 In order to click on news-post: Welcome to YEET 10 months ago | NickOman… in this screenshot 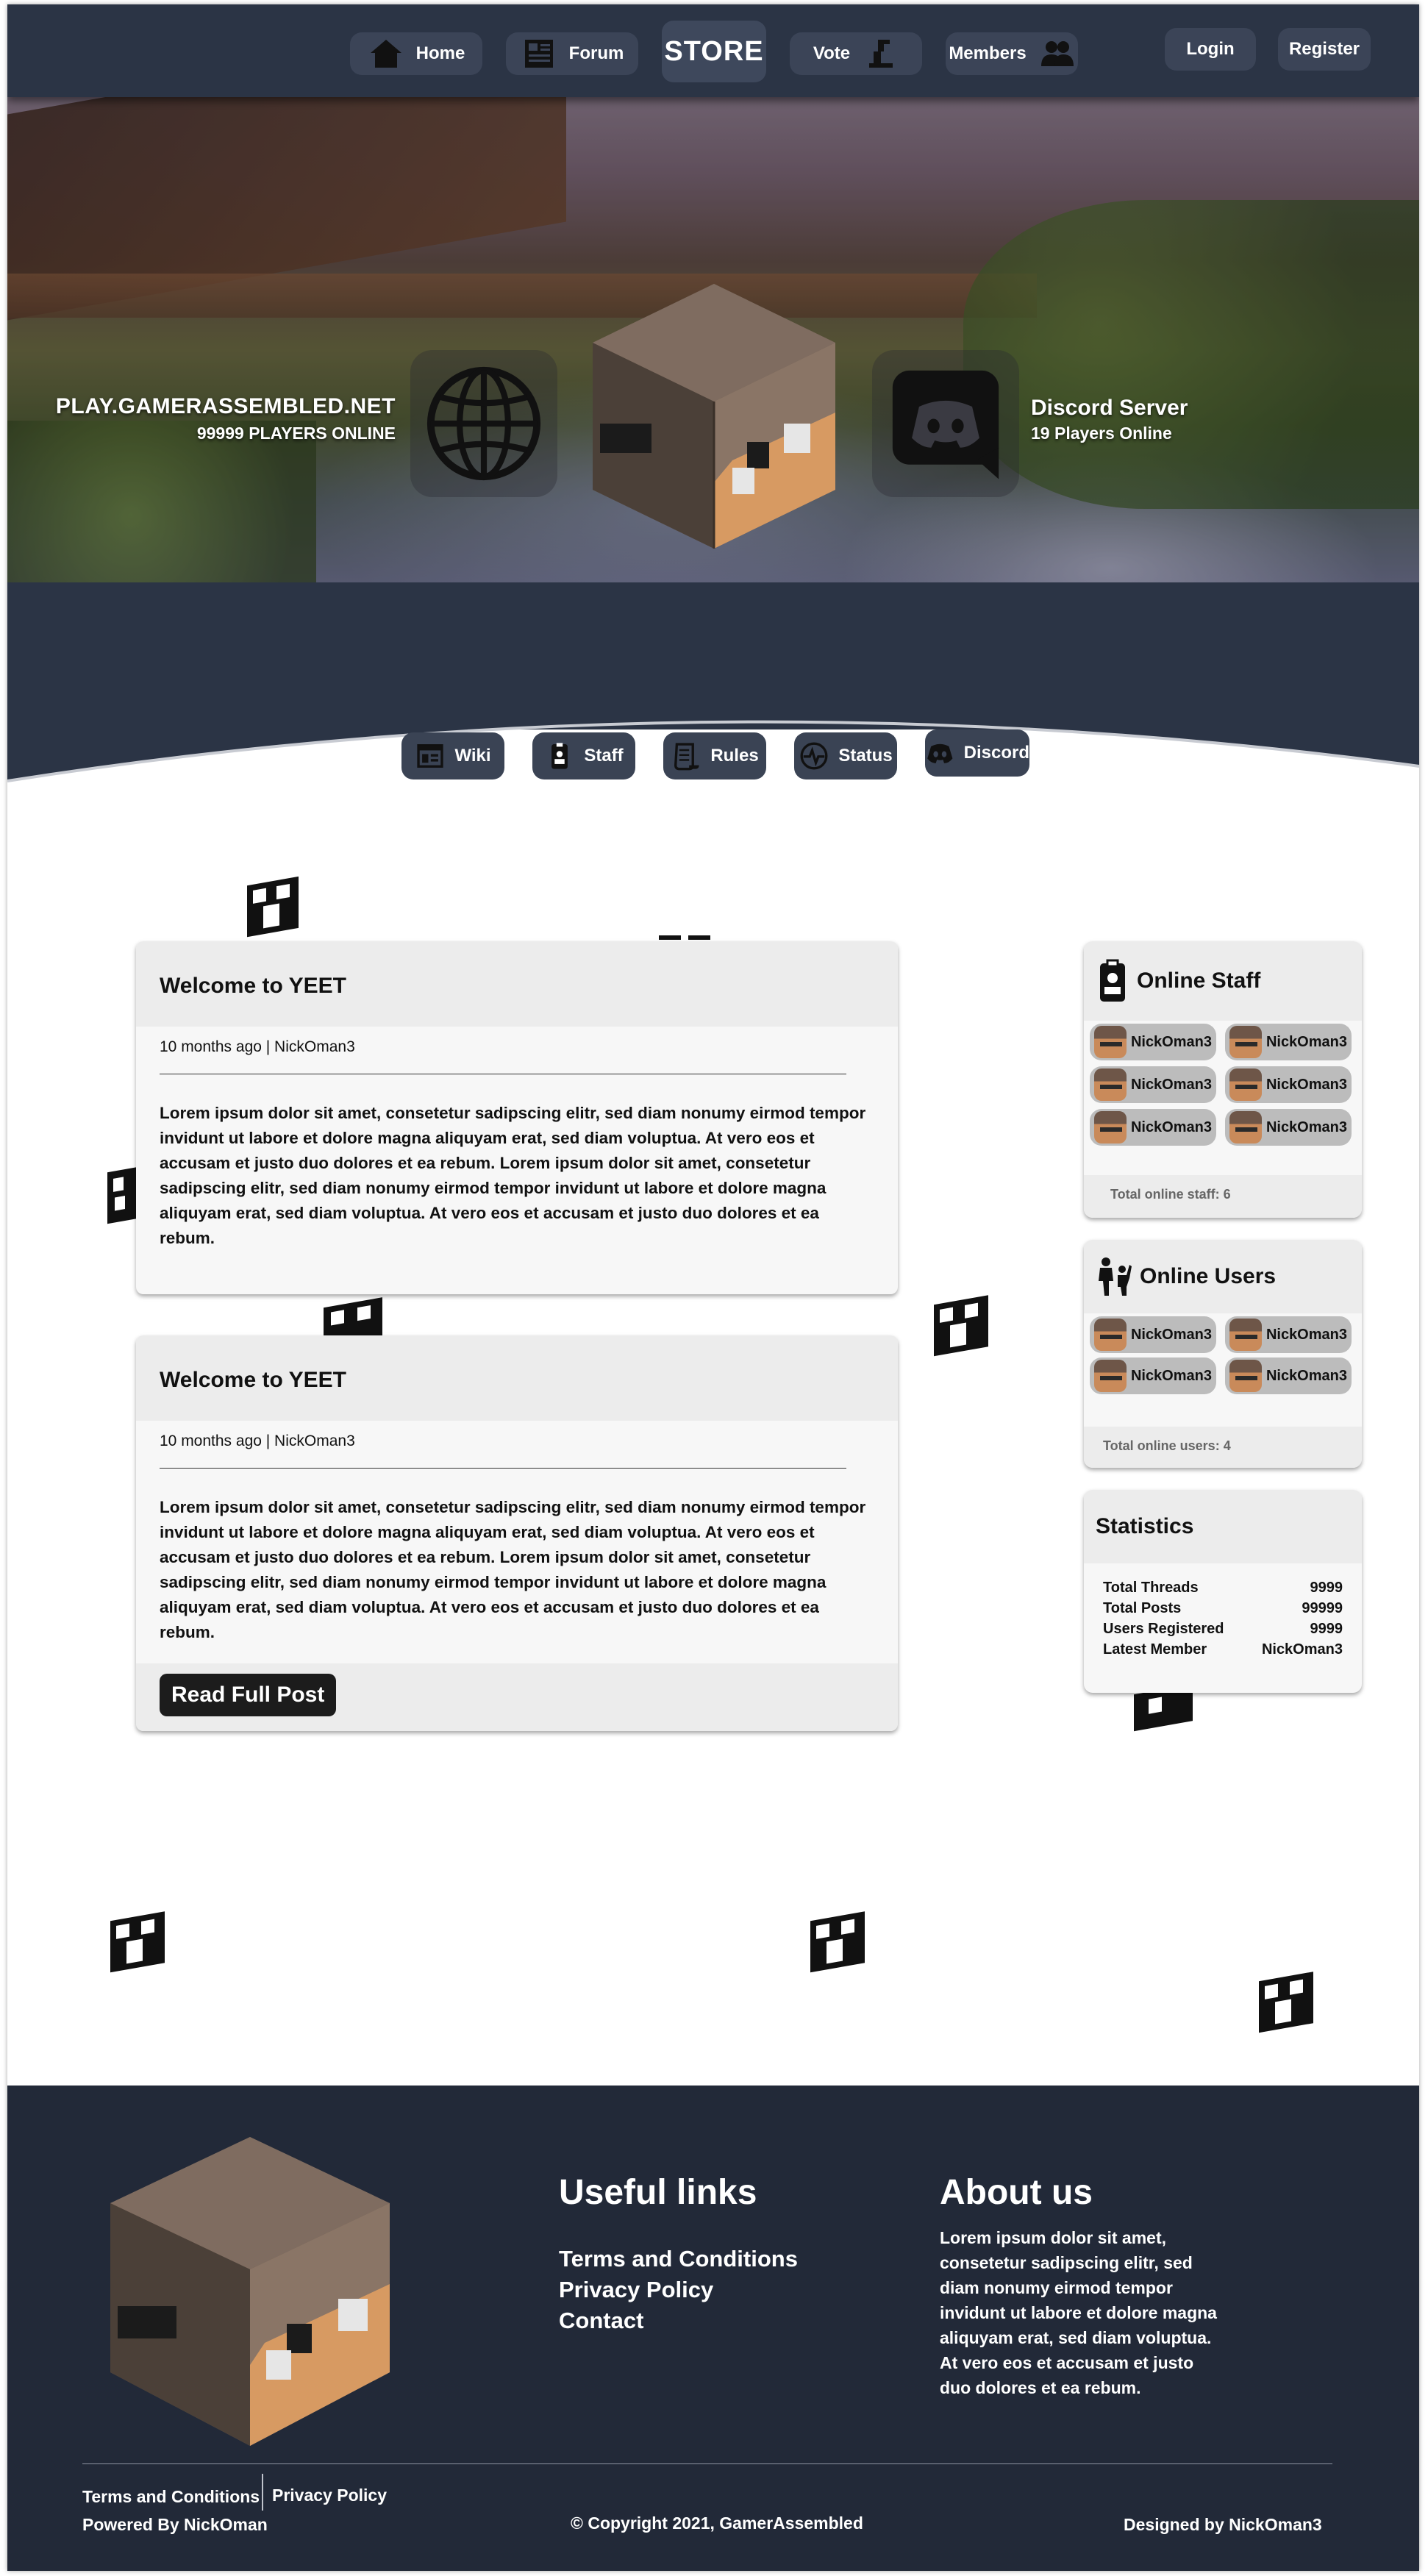, I will do `click(517, 1533)`.